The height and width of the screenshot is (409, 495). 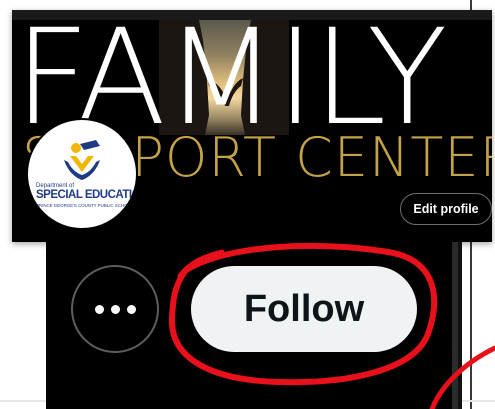 I want to click on secondary-annotation-arc, so click(x=462, y=377).